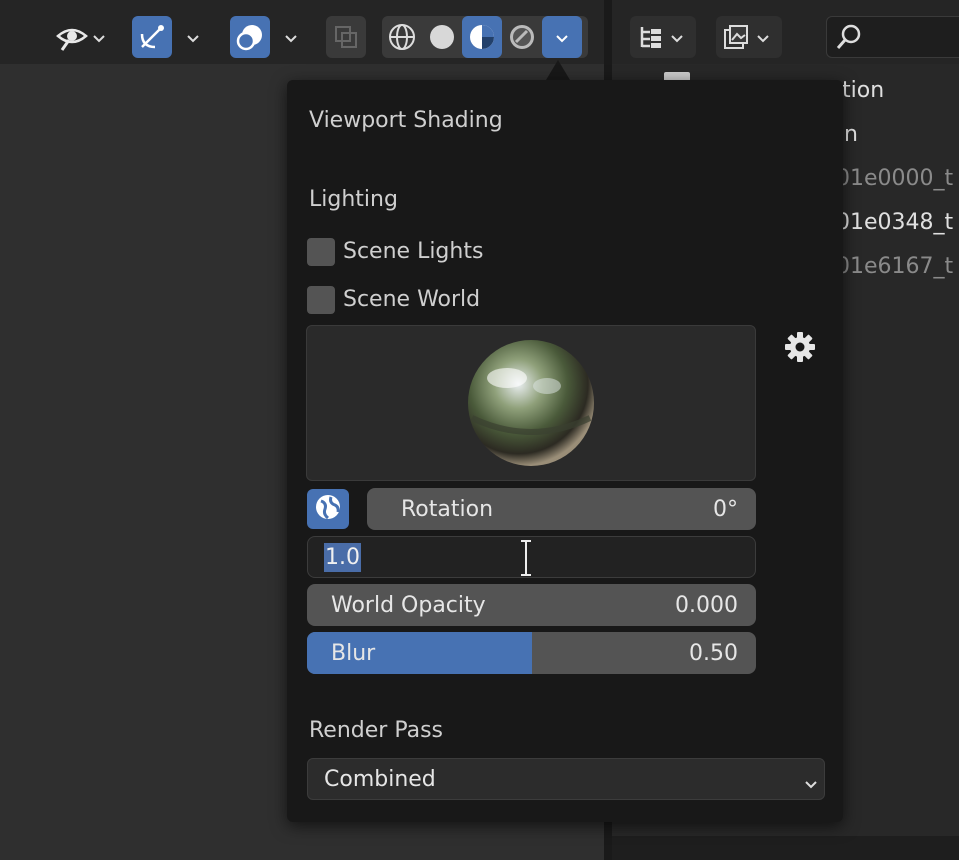 This screenshot has width=959, height=860. I want to click on scene-world-label: Scene World, so click(411, 299).